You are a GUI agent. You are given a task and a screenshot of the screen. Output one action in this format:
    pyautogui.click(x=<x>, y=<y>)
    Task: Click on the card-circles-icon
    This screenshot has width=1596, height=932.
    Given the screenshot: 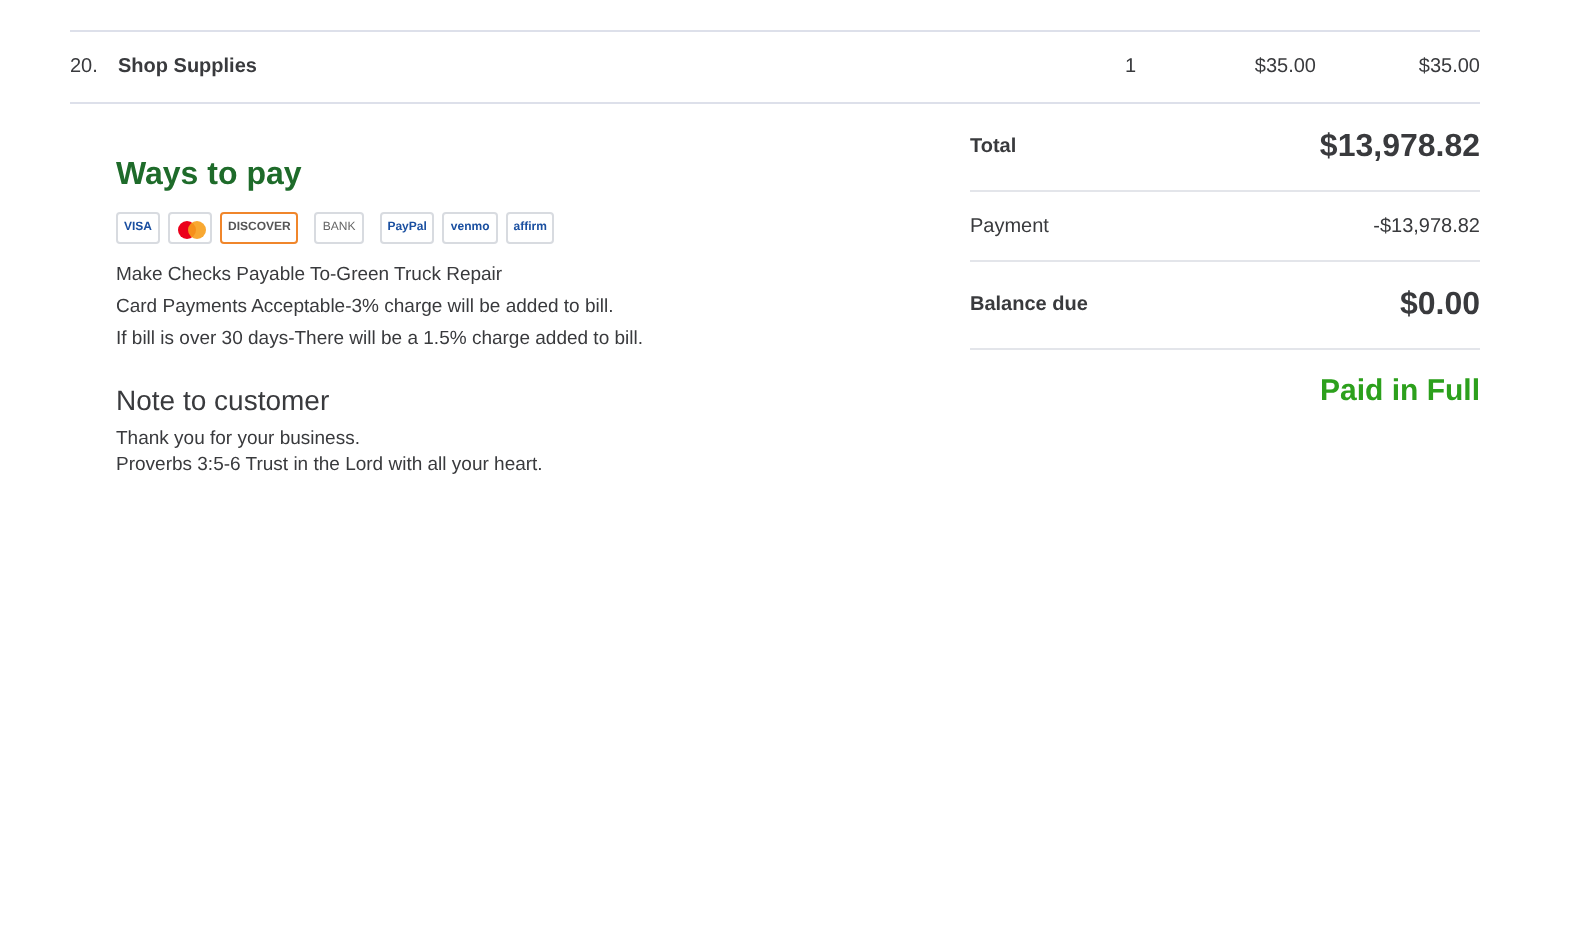 What is the action you would take?
    pyautogui.click(x=190, y=228)
    